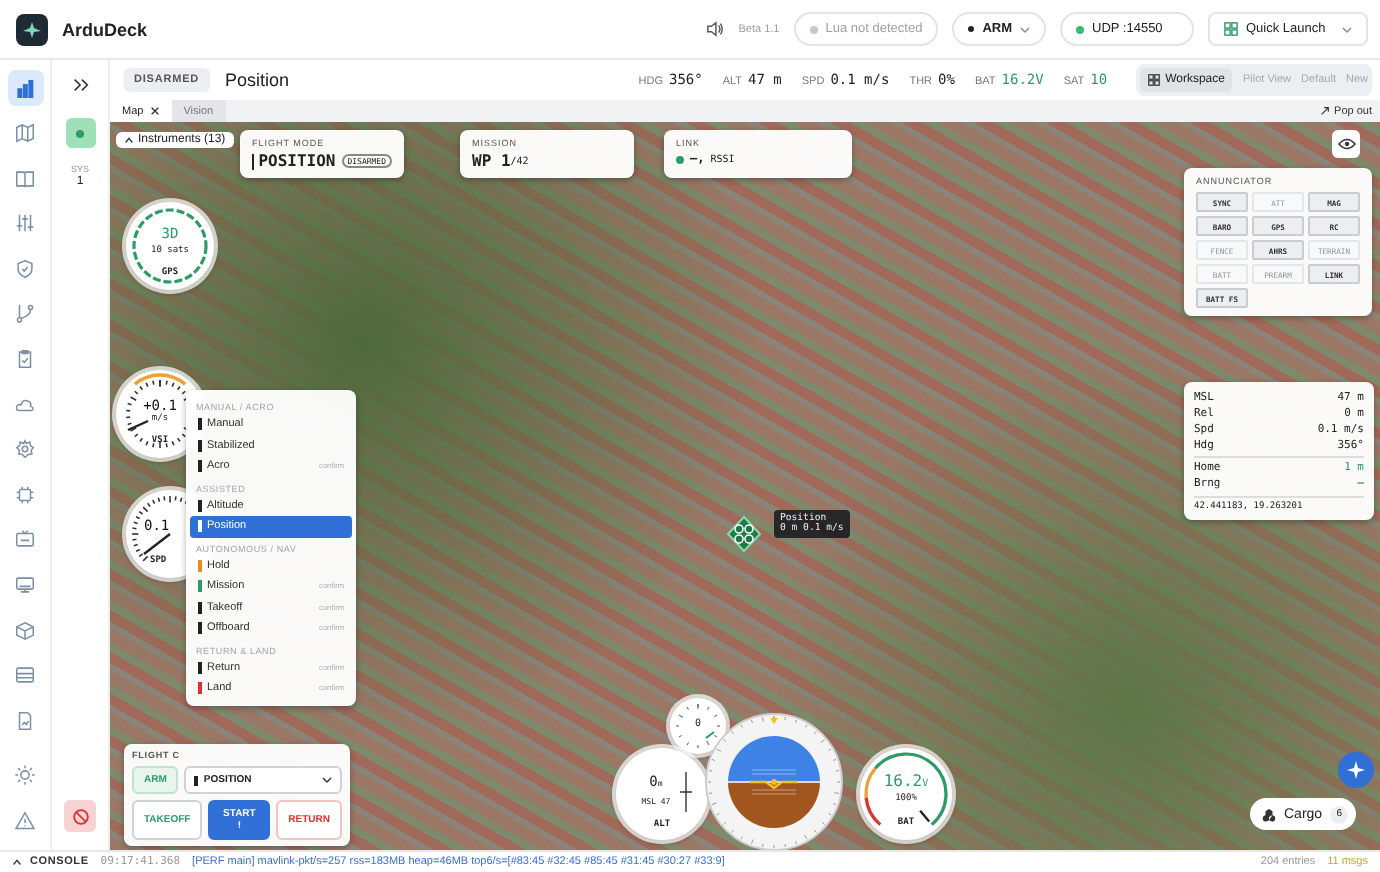 Image resolution: width=1380 pixels, height=872 pixels. Describe the element at coordinates (105, 29) in the screenshot. I see `app-title: ArduDeck` at that location.